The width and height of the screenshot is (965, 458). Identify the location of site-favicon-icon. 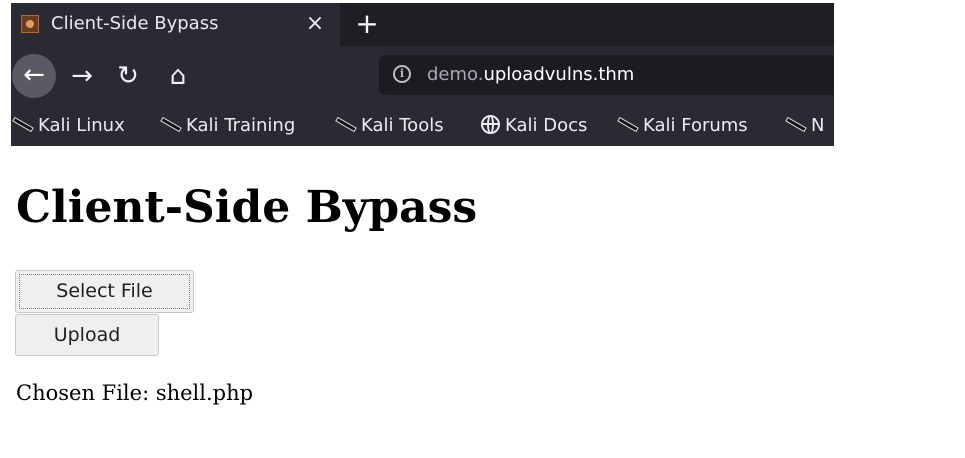
(30, 24).